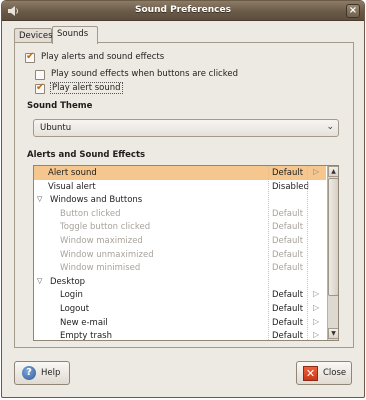 The height and width of the screenshot is (400, 366). Describe the element at coordinates (180, 309) in the screenshot. I see `list-item: Logout Default ▷` at that location.